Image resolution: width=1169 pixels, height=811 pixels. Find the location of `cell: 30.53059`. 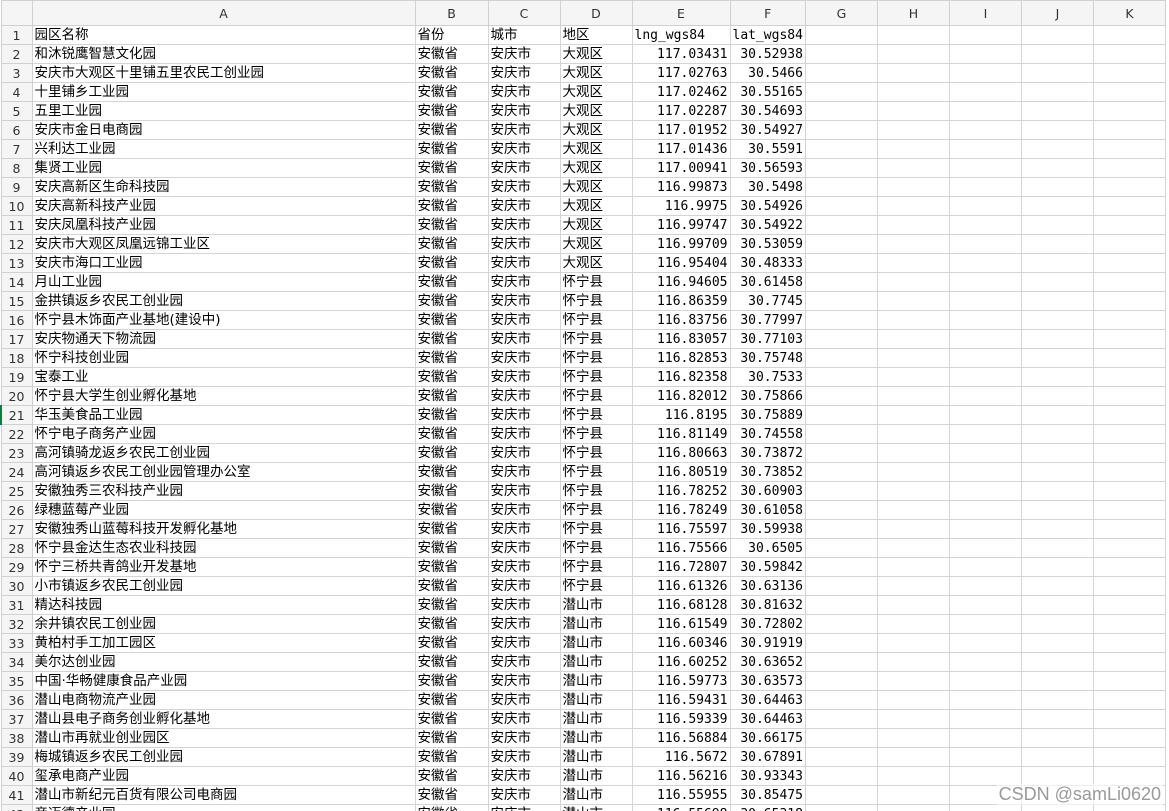

cell: 30.53059 is located at coordinates (767, 244).